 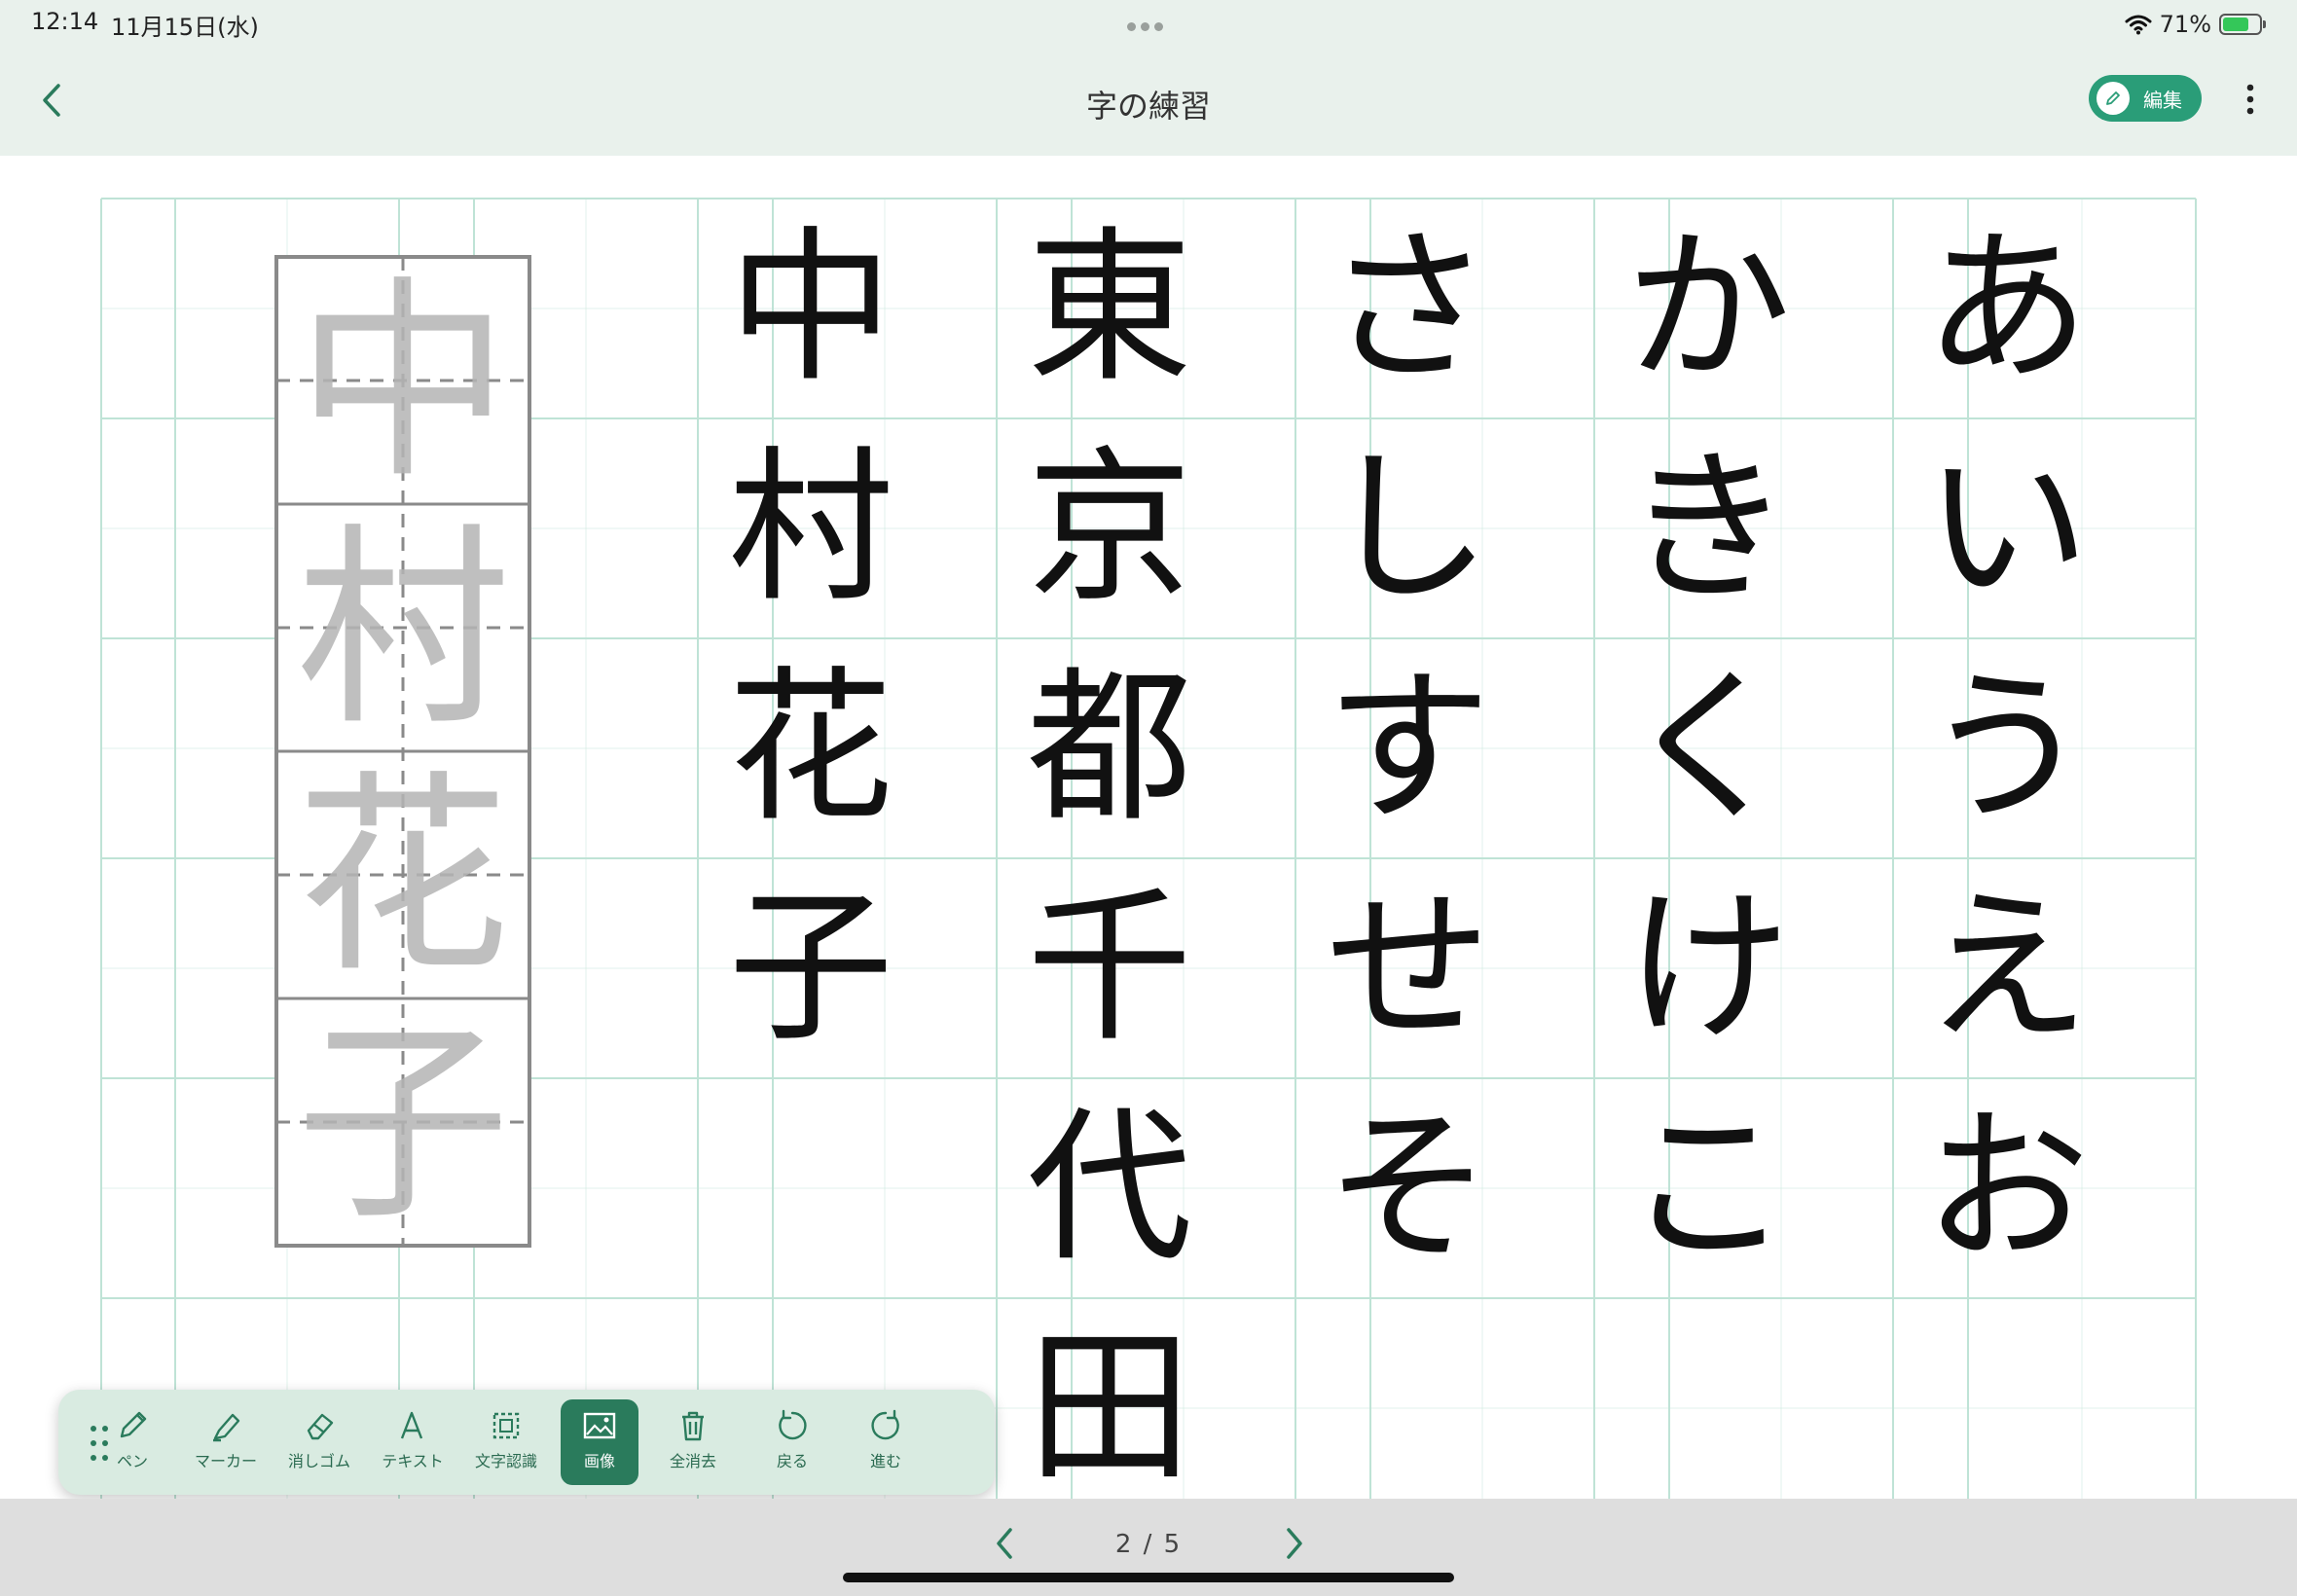 I want to click on page-title: 字の練習, so click(x=1148, y=106).